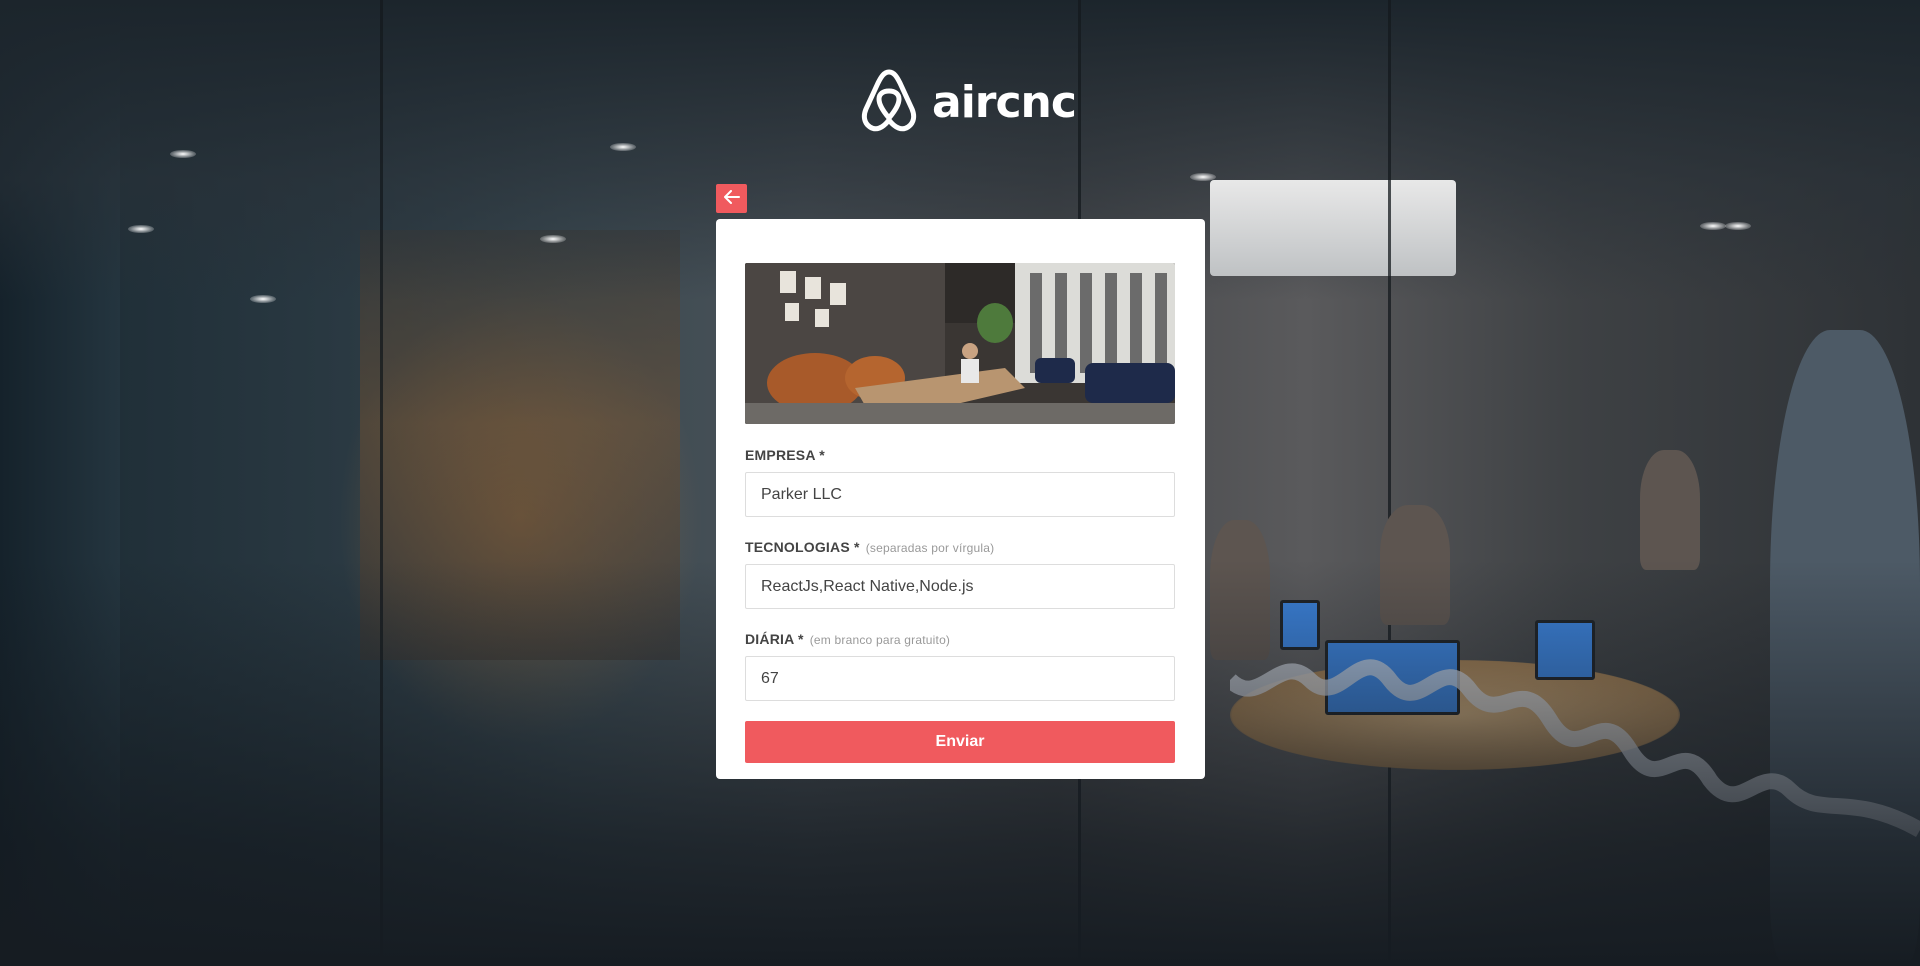  I want to click on company-label: EMPRESA *, so click(785, 455).